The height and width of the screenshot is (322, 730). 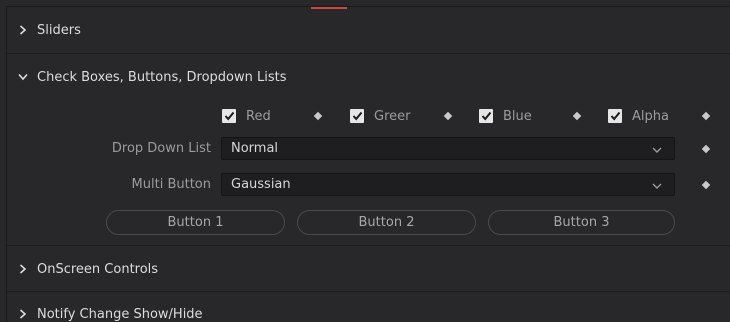 I want to click on checkbox-alpha: Alpha, so click(x=638, y=116).